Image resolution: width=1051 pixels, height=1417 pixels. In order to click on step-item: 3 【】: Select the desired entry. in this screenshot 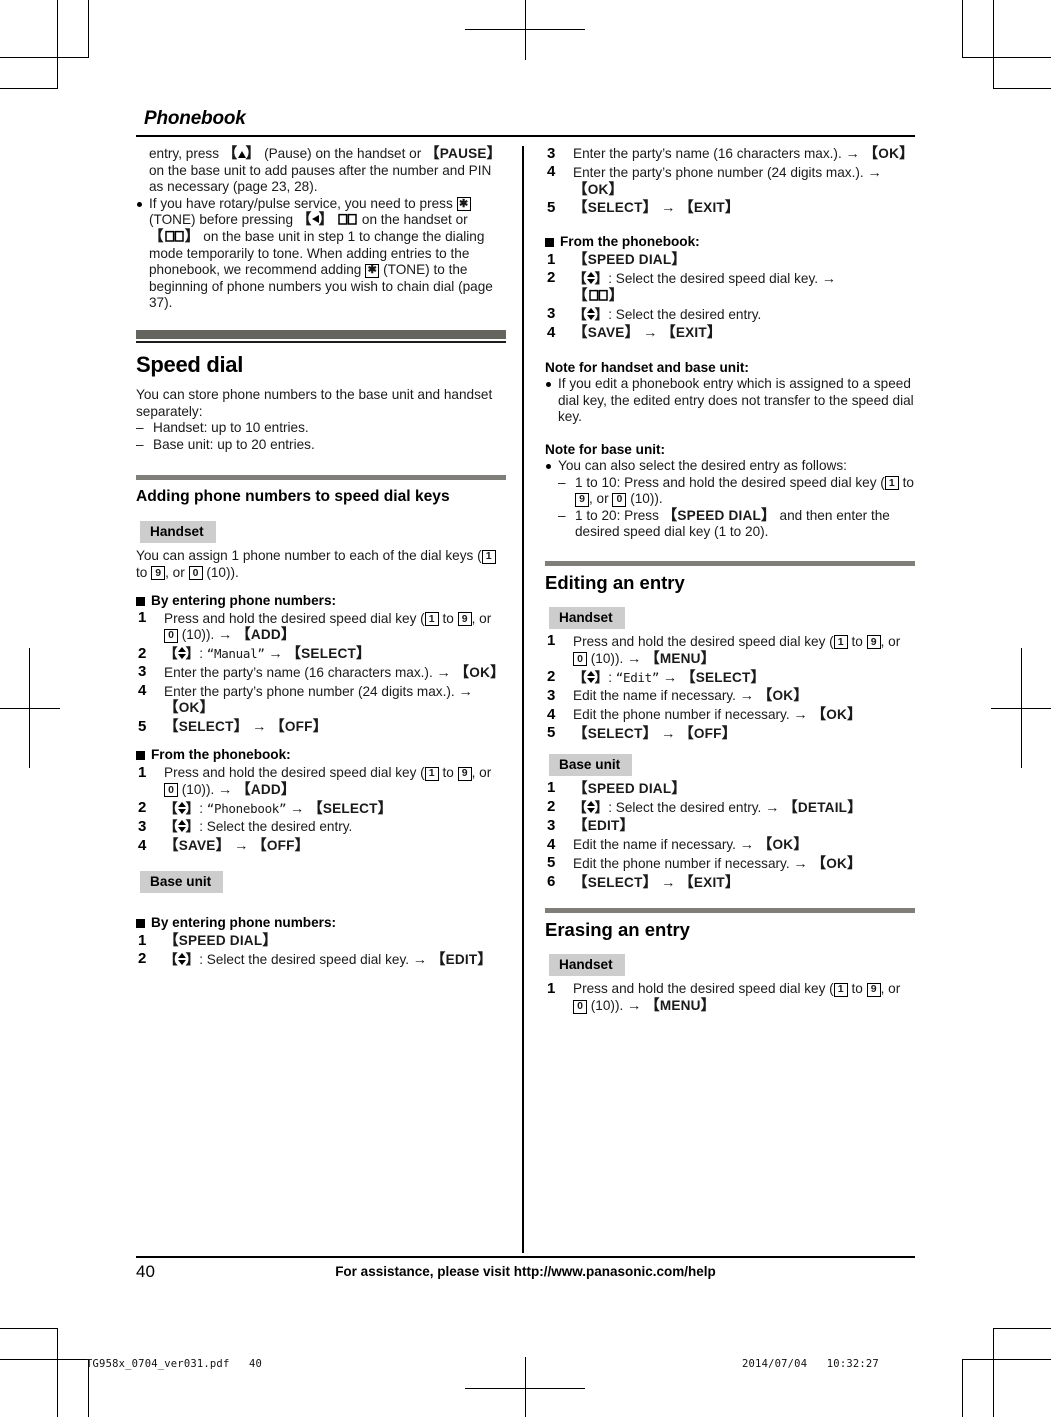, I will do `click(245, 826)`.